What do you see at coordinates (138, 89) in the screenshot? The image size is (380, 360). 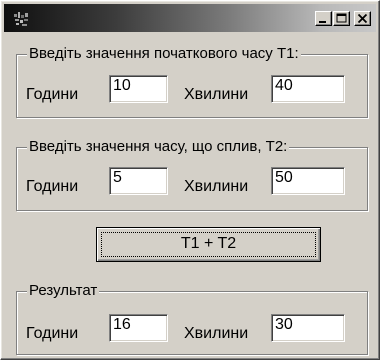 I see `start-hours-input: 10` at bounding box center [138, 89].